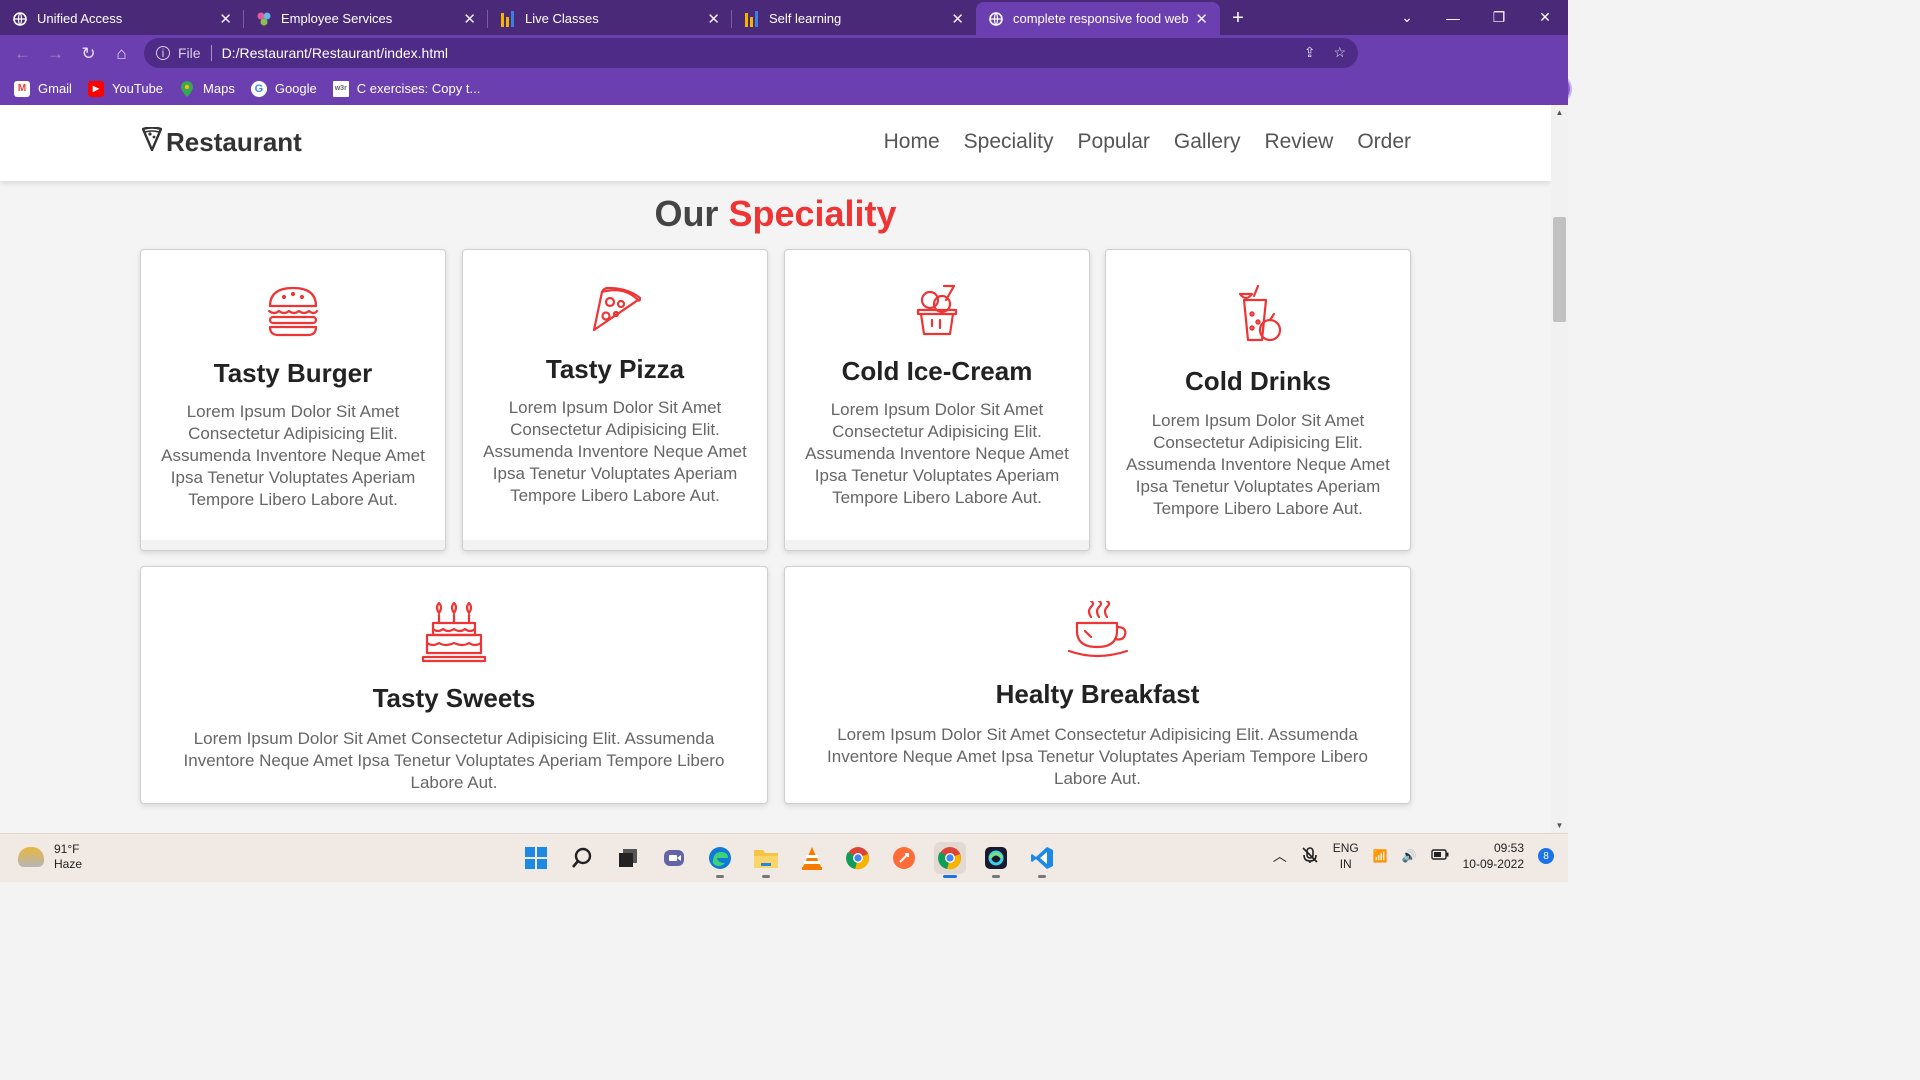 Image resolution: width=1920 pixels, height=1080 pixels. What do you see at coordinates (720, 860) in the screenshot?
I see `edge-icon` at bounding box center [720, 860].